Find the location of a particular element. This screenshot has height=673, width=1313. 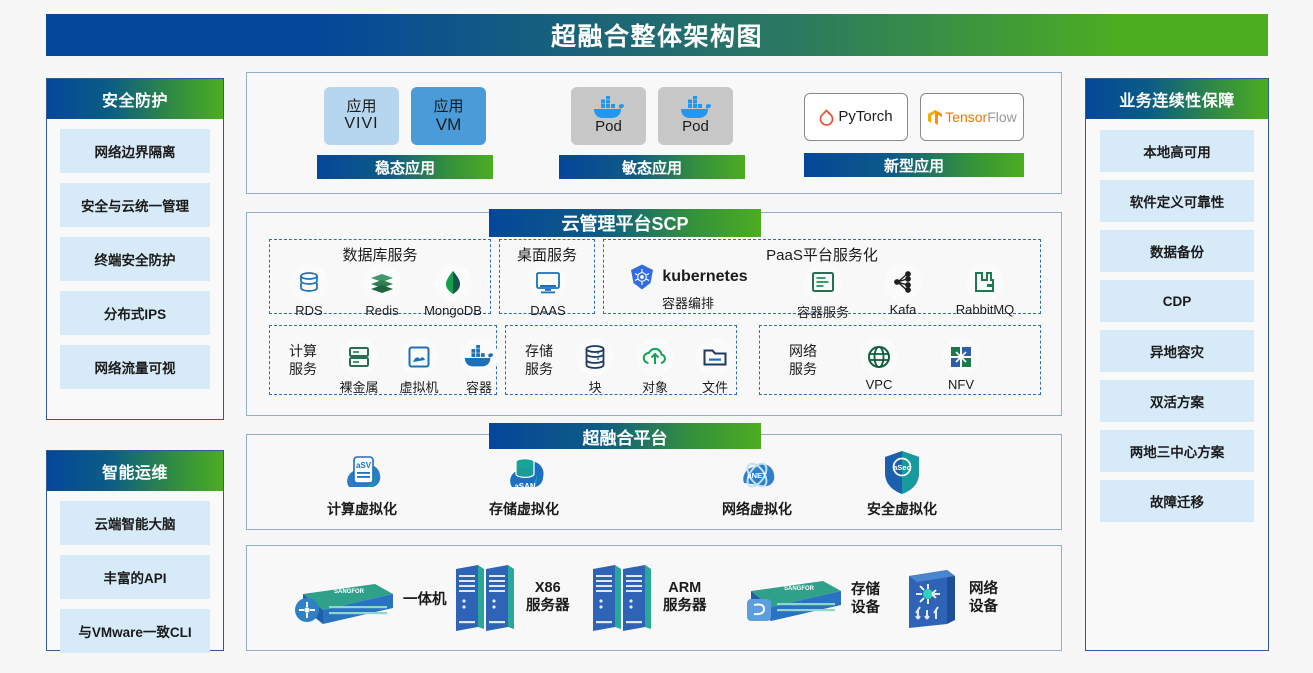

service-docker-label: 容器 is located at coordinates (478, 387).